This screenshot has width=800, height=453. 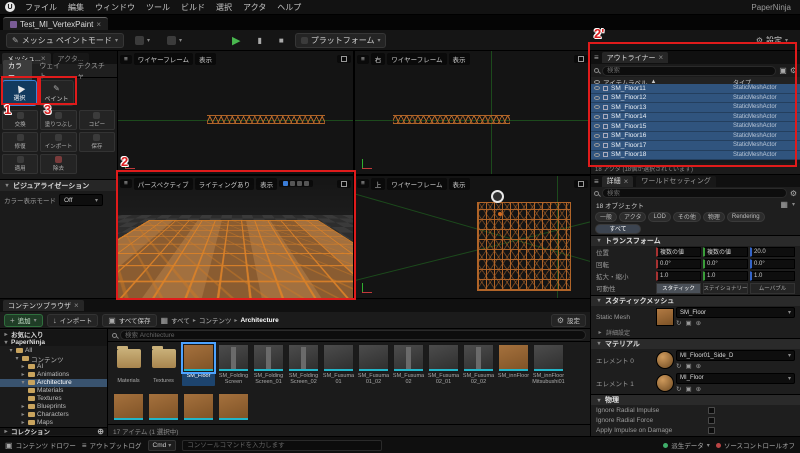 What do you see at coordinates (695, 399) in the screenshot?
I see `physics-section-header: ▾ 物理` at bounding box center [695, 399].